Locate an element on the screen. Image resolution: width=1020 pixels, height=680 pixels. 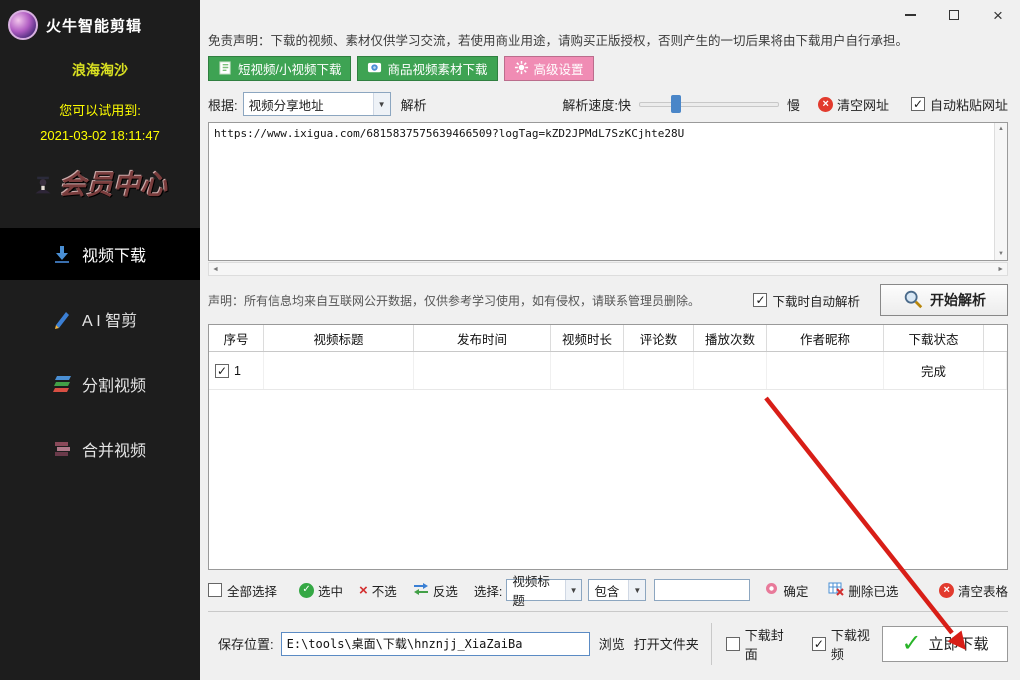
download-cover-checkbox: 下载封面 is located at coordinates (760, 644).